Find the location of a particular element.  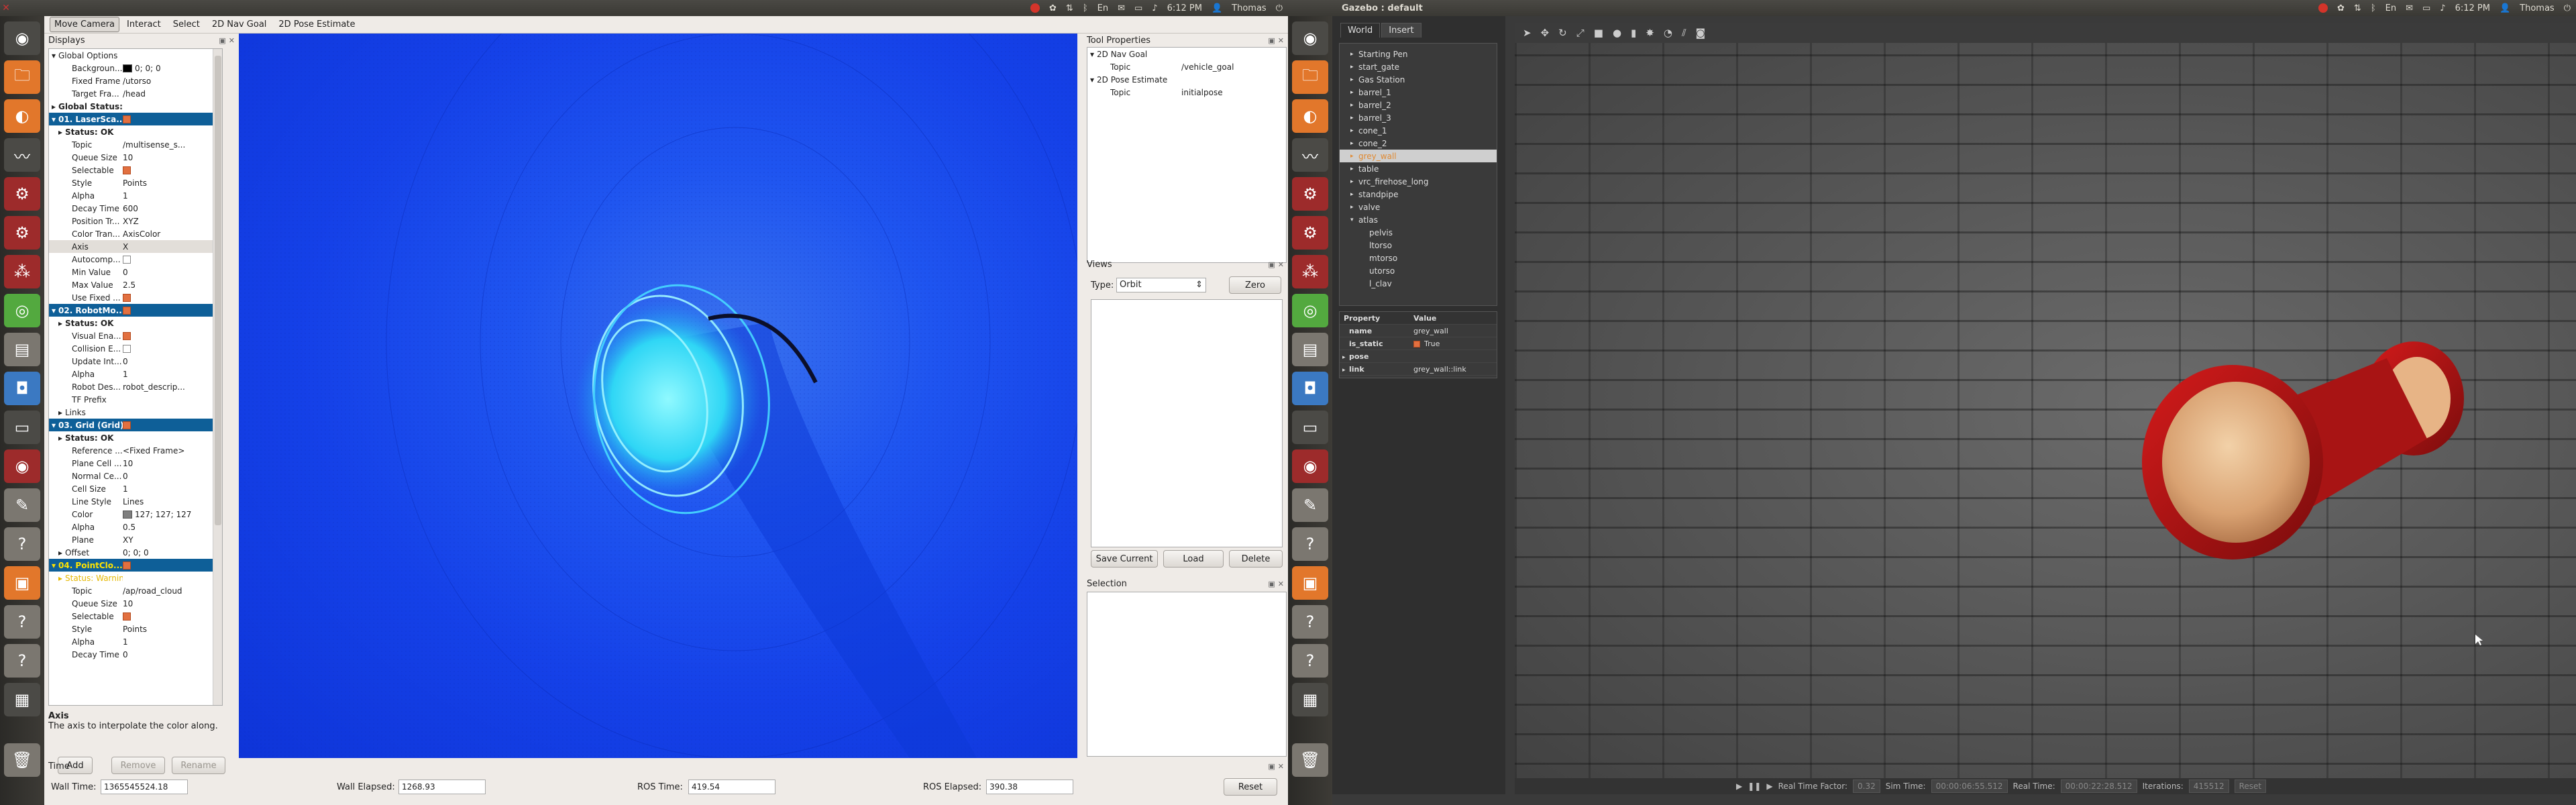

directional-light-icon: ⫽ is located at coordinates (1684, 33).